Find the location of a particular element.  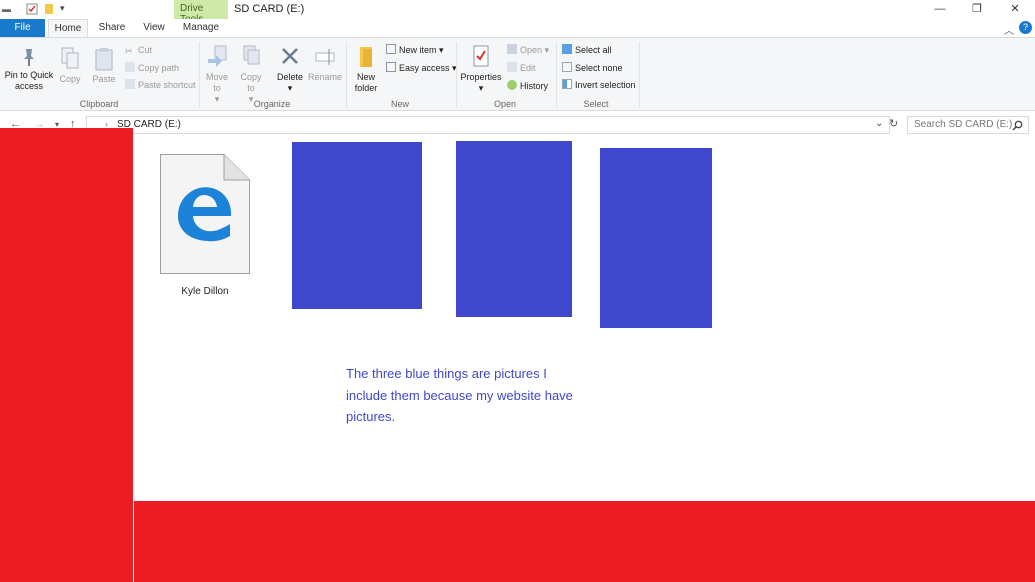

edit-icon is located at coordinates (512, 67).